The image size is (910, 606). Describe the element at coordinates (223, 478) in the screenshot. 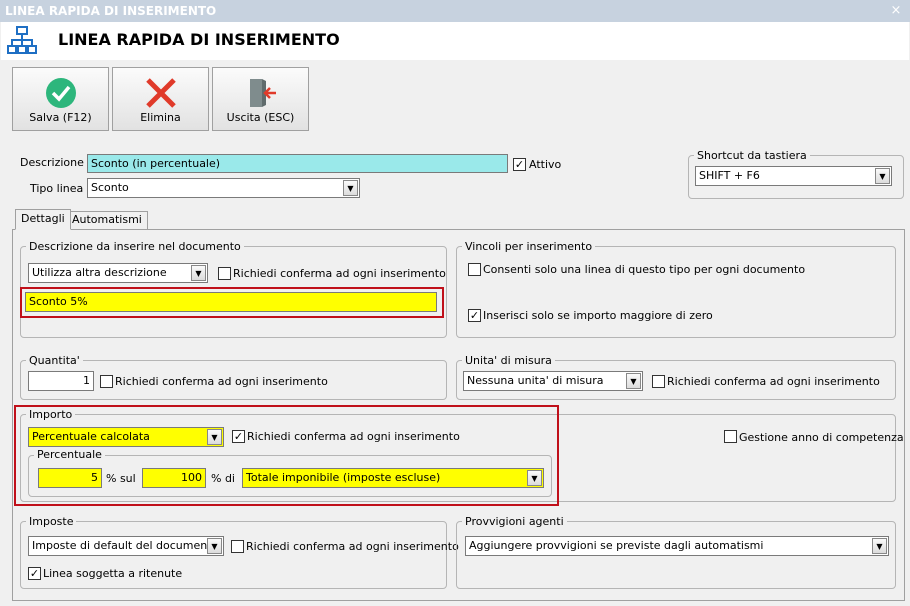

I see `di-label: % di` at that location.